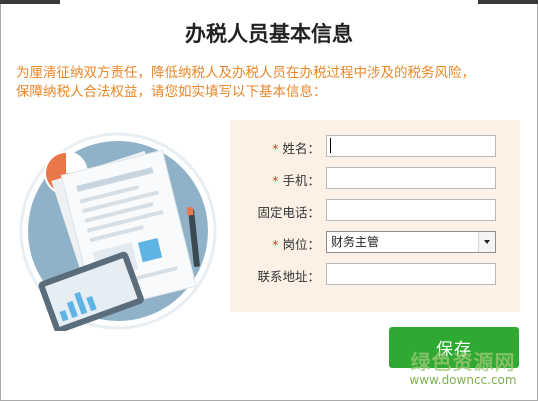 This screenshot has width=538, height=401. What do you see at coordinates (486, 242) in the screenshot?
I see `dropdown-arrow-icon` at bounding box center [486, 242].